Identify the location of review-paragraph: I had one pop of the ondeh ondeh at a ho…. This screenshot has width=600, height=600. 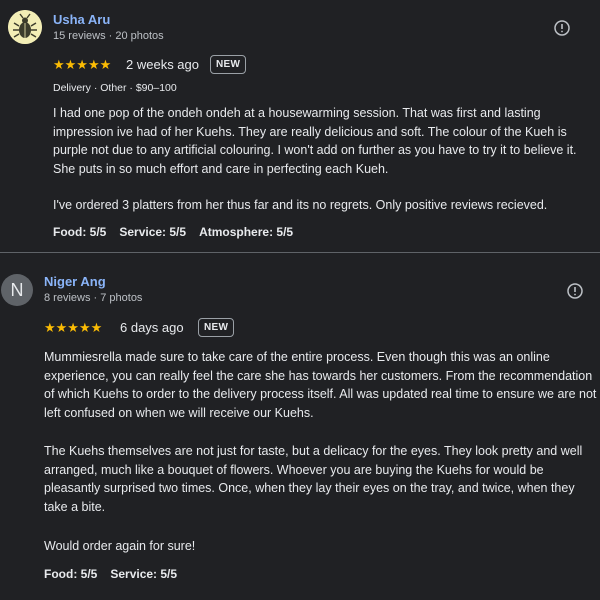
(315, 141).